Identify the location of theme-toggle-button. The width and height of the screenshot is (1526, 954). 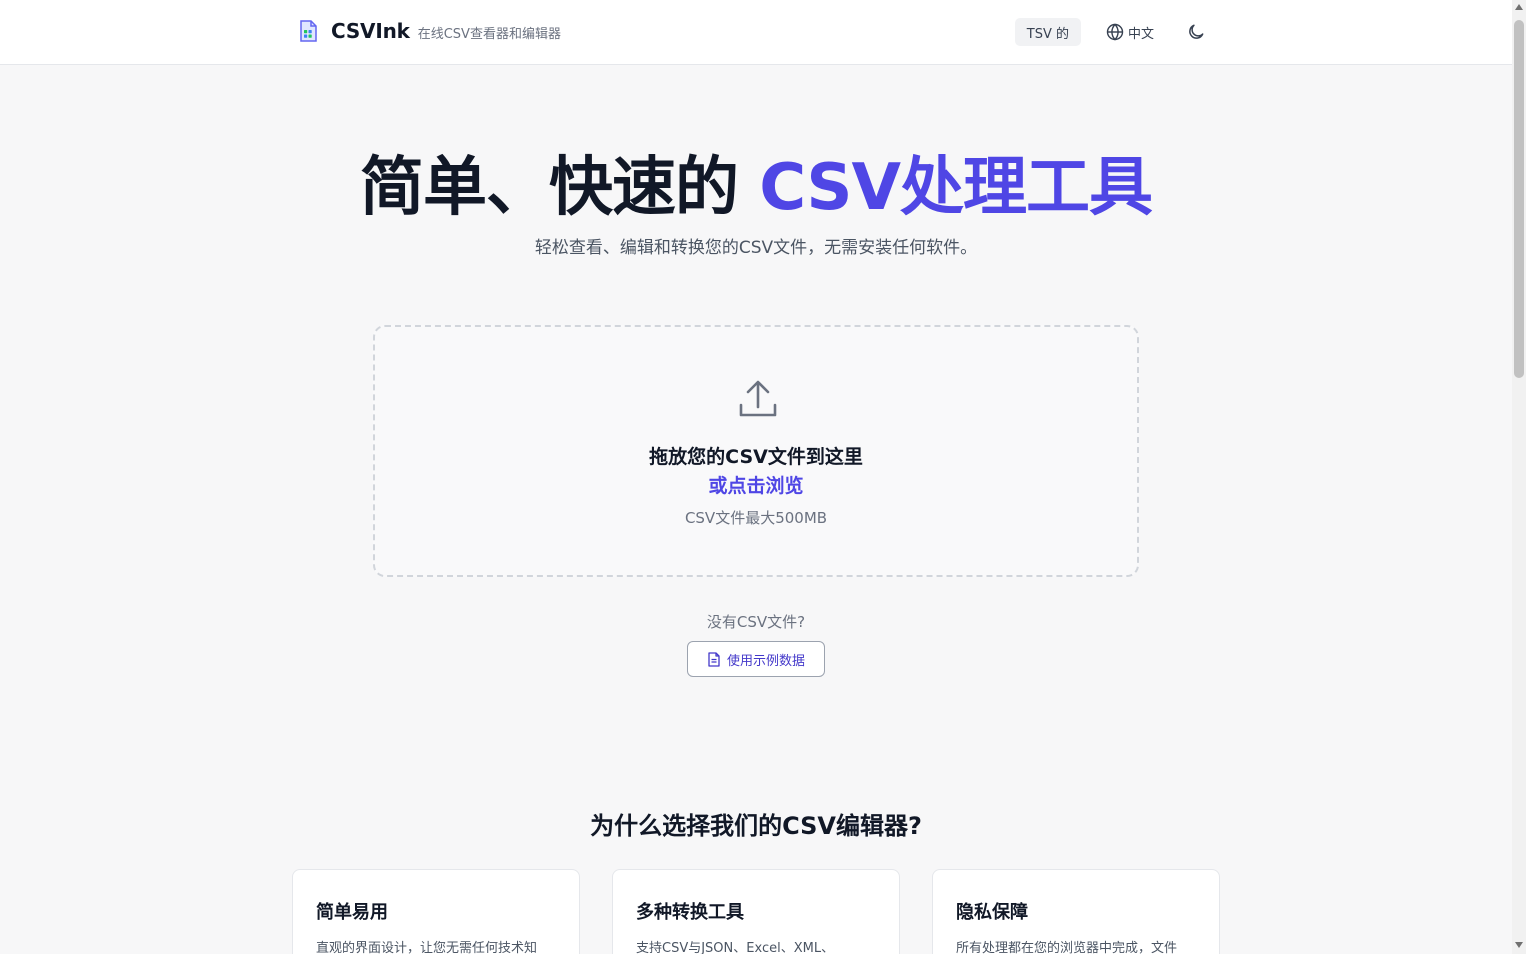
(1196, 32).